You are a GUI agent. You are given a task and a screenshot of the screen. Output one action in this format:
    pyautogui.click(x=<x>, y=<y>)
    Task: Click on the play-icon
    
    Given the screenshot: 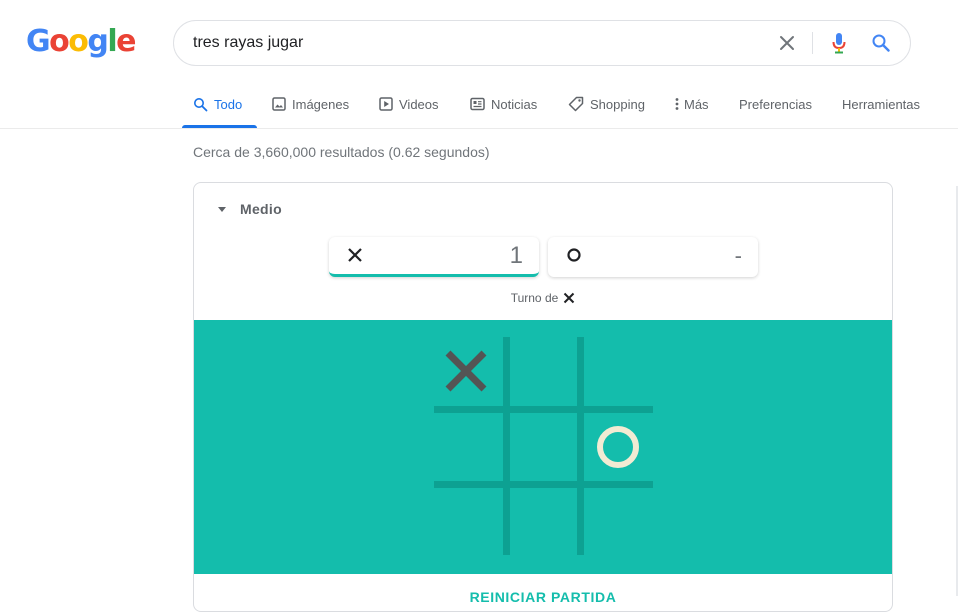 What is the action you would take?
    pyautogui.click(x=386, y=104)
    